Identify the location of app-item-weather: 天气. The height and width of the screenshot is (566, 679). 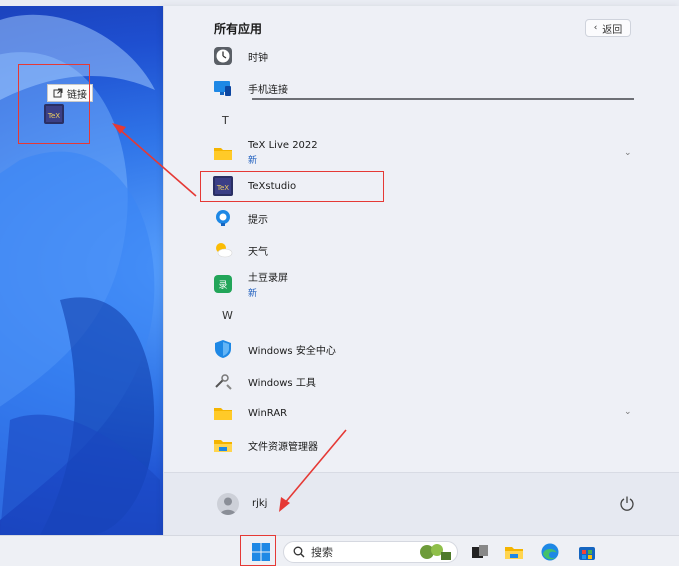
(422, 250).